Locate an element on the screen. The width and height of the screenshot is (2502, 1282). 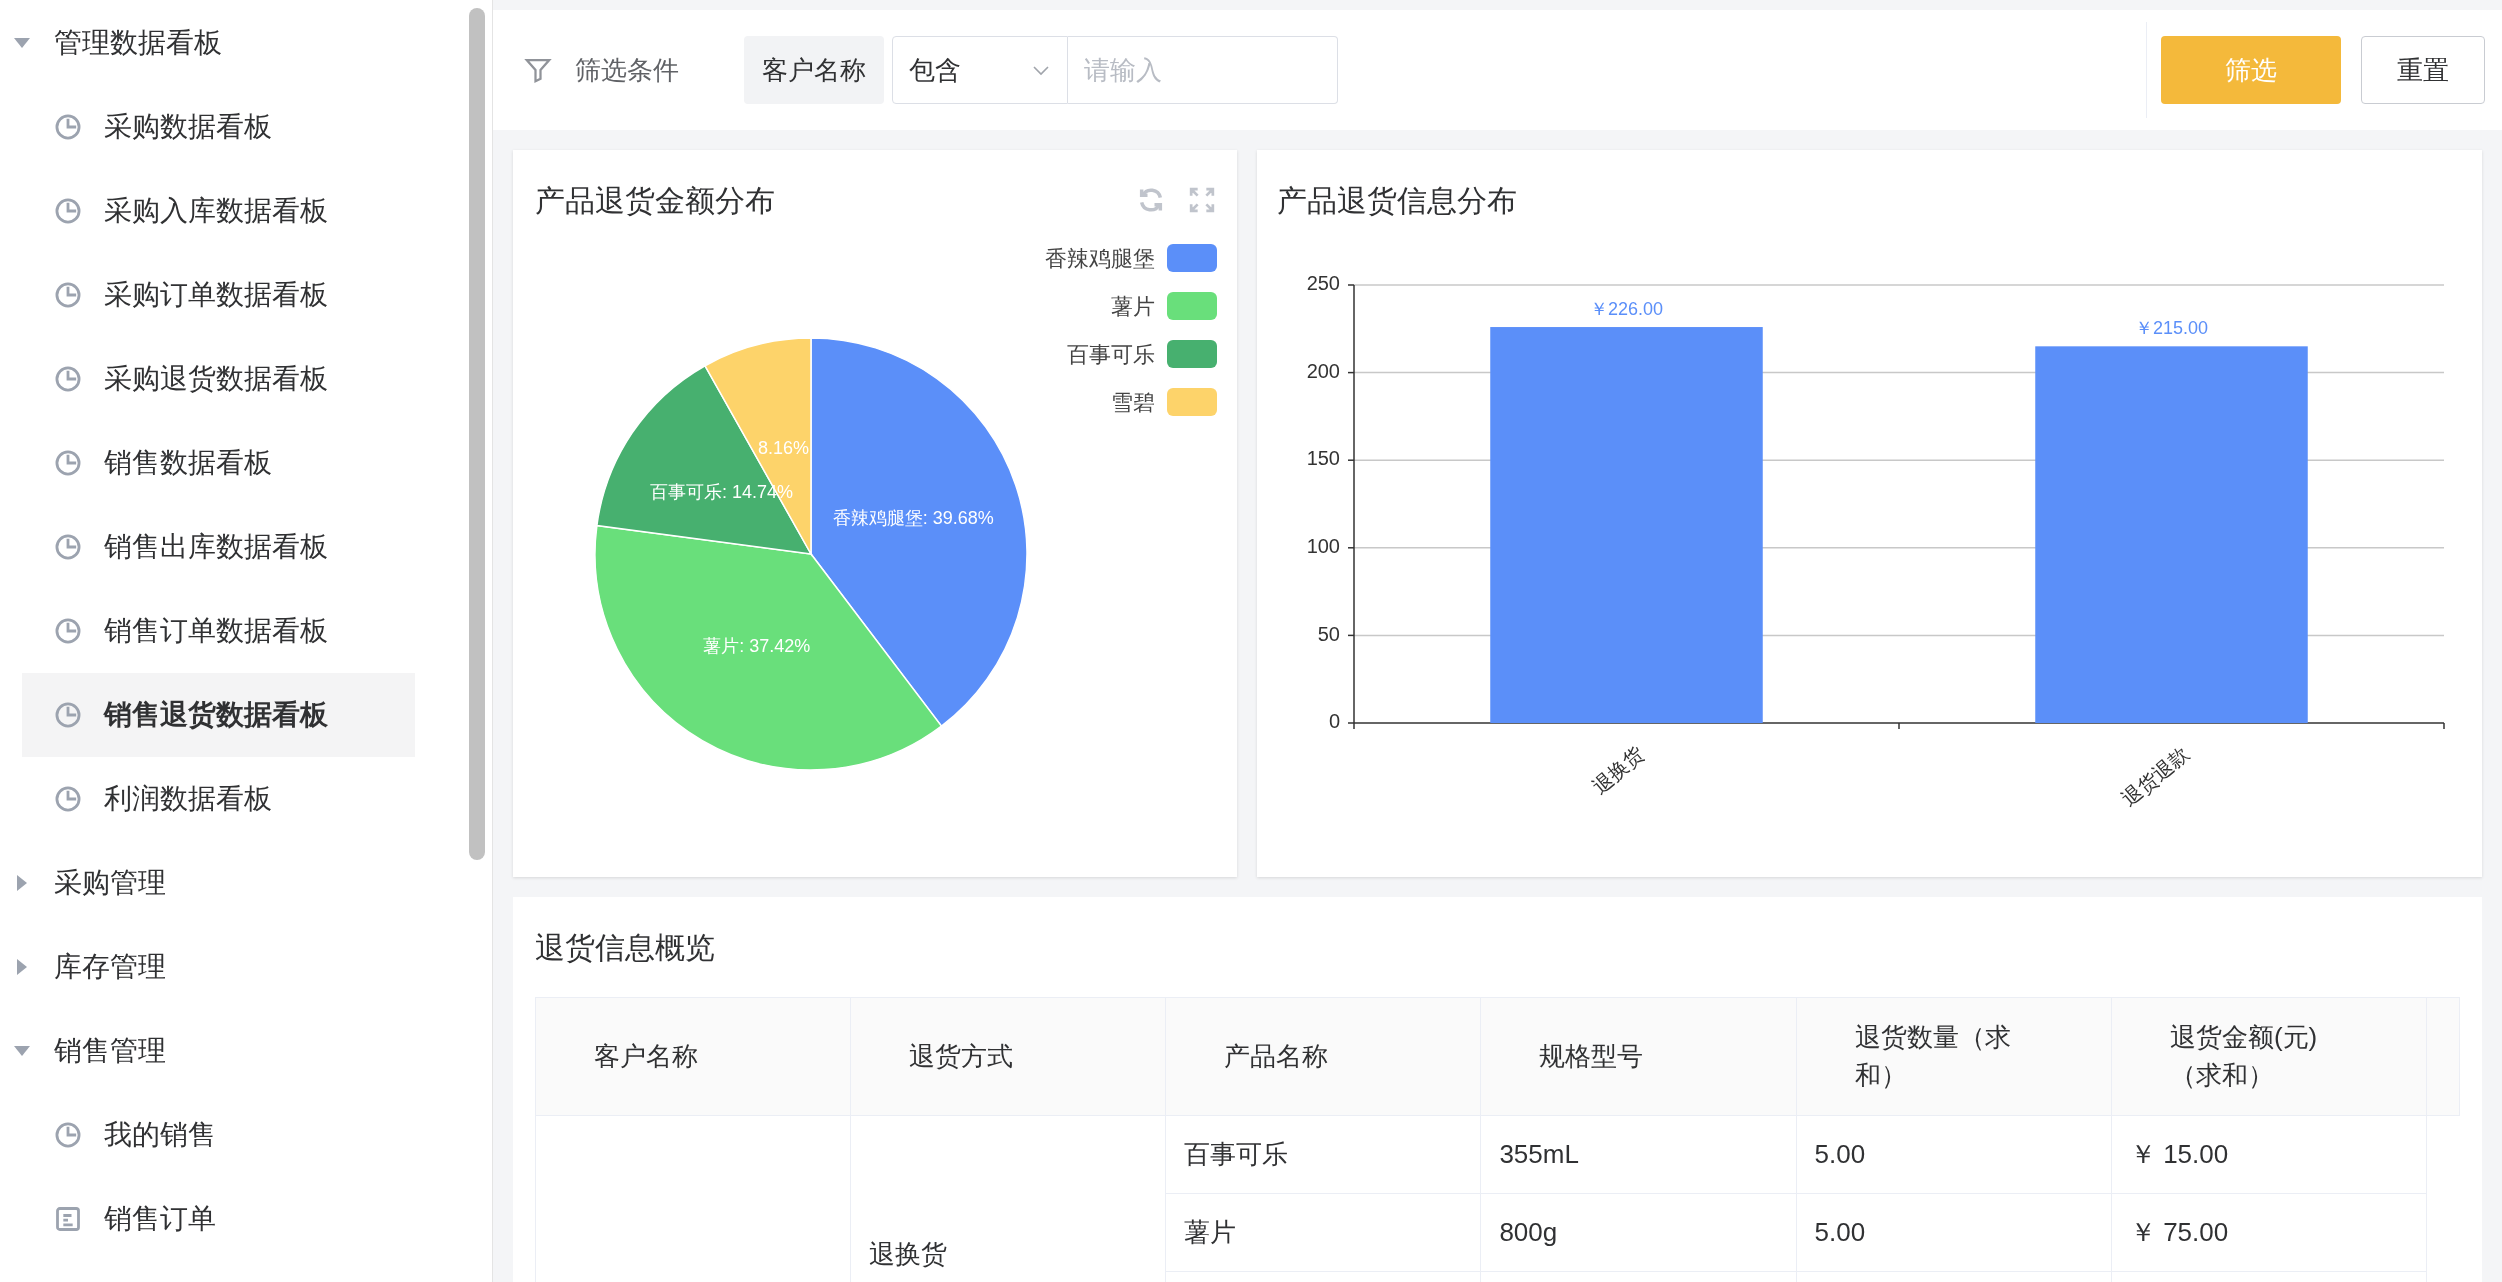
menu-item: 采购入库数据看板 is located at coordinates (218, 211).